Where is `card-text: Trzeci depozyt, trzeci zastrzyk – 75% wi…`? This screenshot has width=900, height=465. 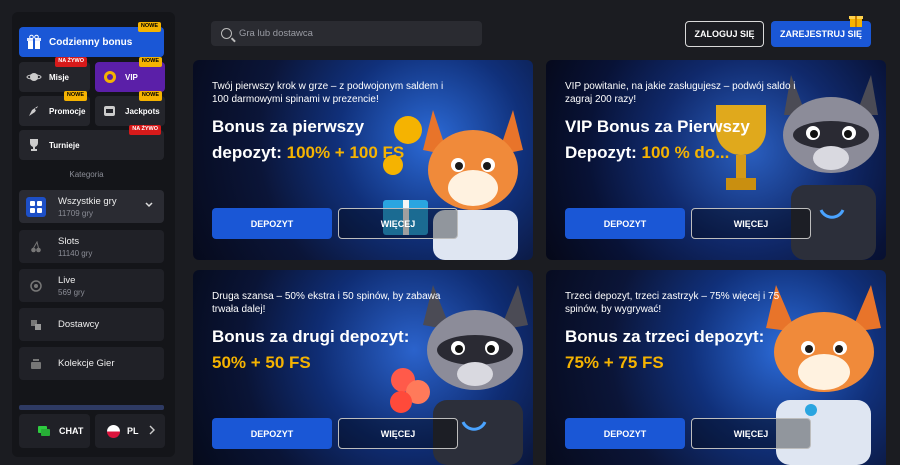
card-text: Trzeci depozyt, trzeci zastrzyk – 75% wi… is located at coordinates (690, 333).